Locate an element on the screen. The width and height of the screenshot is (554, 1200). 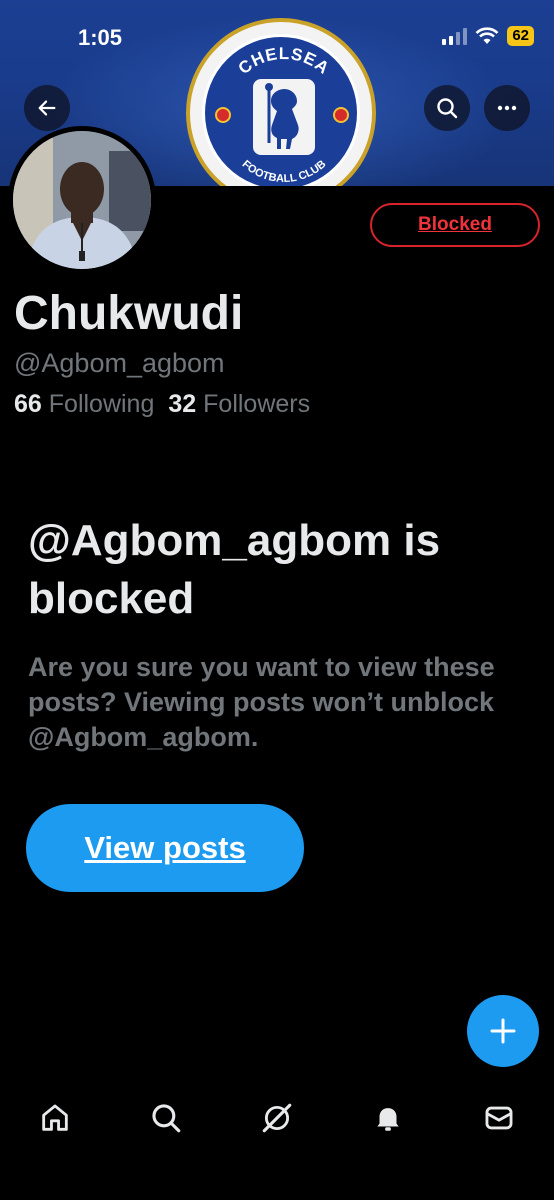
cellular-signal-icon is located at coordinates (455, 36).